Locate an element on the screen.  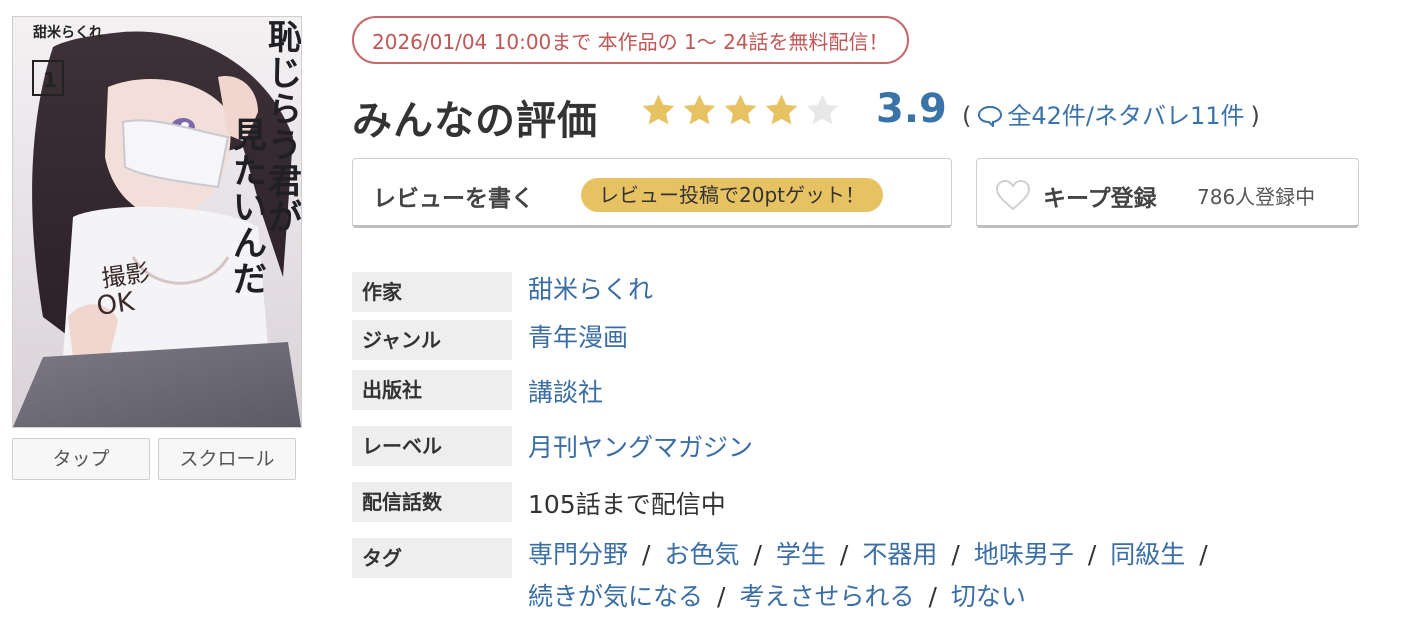
tag-link: 専門分野 is located at coordinates (578, 554).